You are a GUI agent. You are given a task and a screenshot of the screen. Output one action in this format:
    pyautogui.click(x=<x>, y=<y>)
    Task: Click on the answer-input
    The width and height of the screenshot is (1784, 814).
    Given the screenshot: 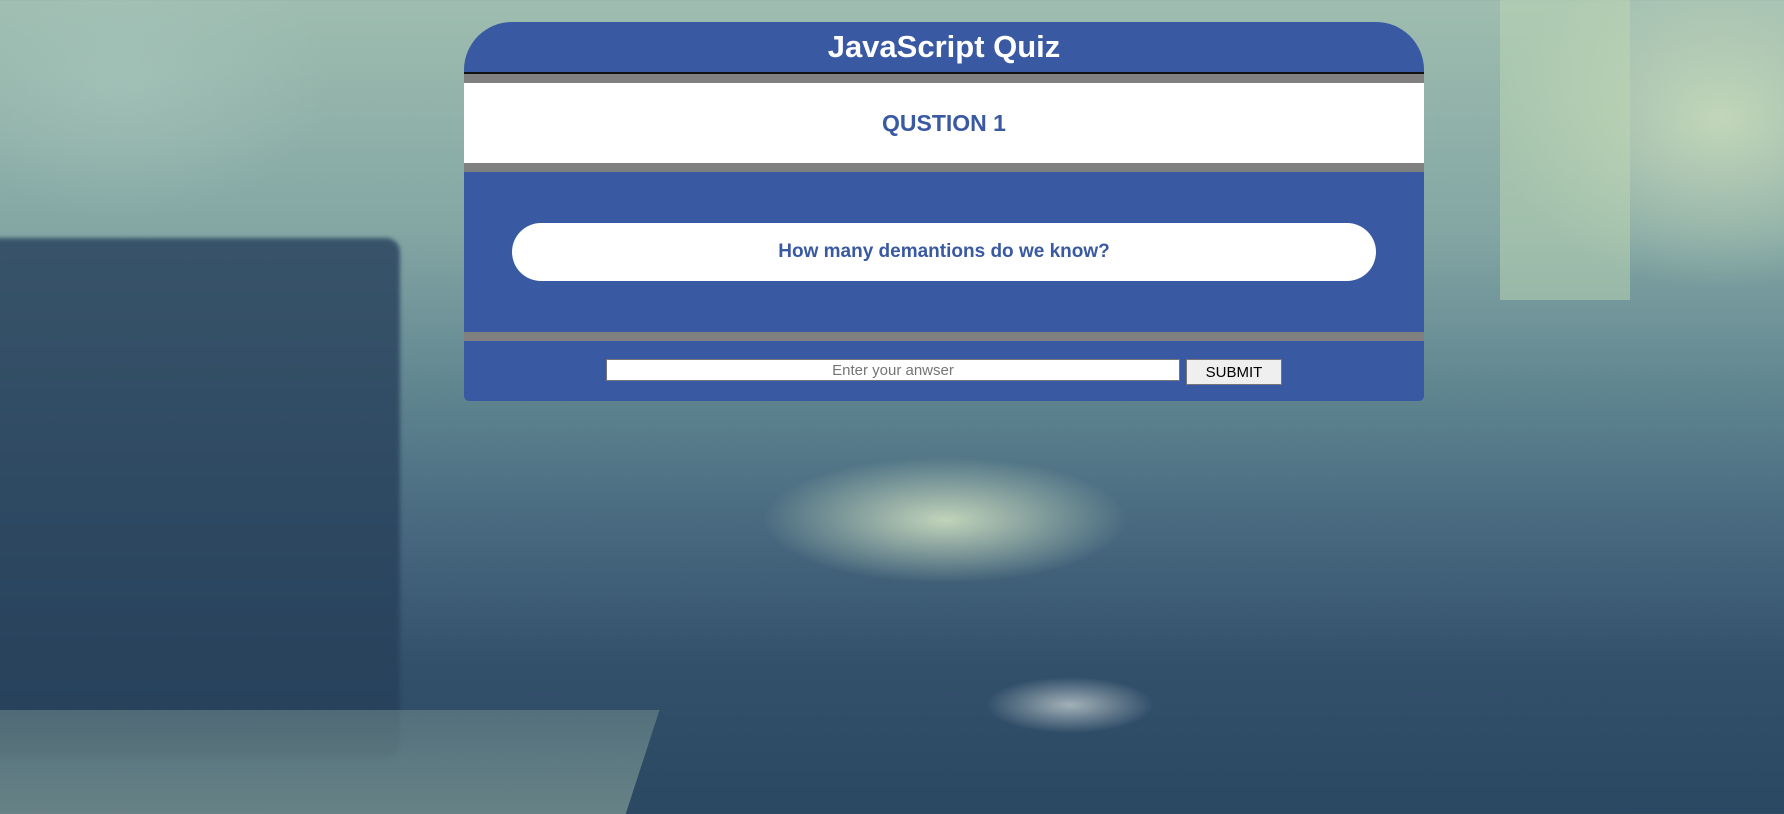 What is the action you would take?
    pyautogui.click(x=893, y=370)
    